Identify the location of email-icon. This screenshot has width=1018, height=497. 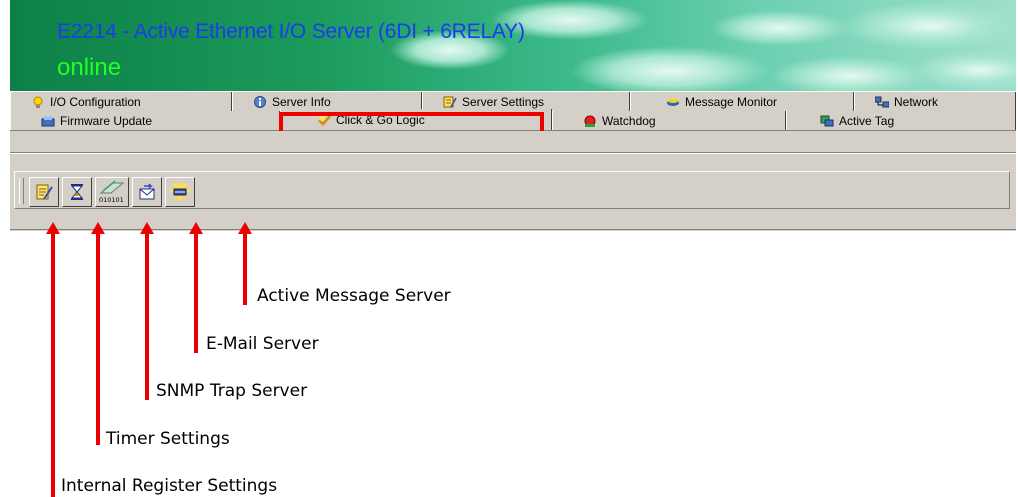
(147, 191).